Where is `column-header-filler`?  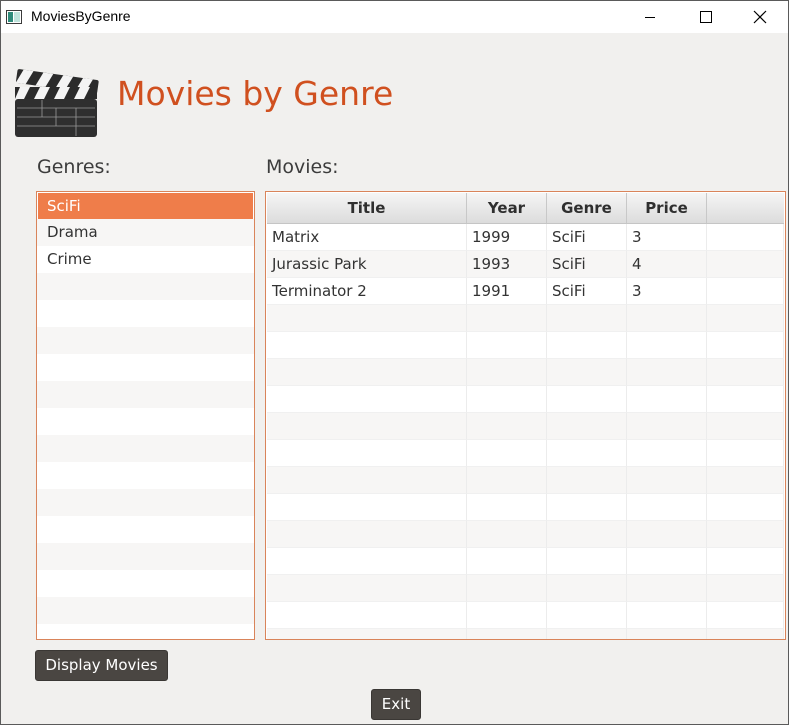 column-header-filler is located at coordinates (745, 208).